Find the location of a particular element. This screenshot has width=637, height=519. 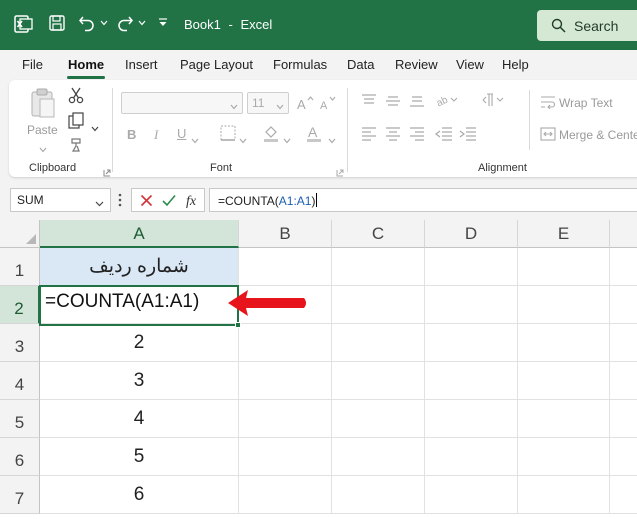

cell-a6: 5 is located at coordinates (139, 457).